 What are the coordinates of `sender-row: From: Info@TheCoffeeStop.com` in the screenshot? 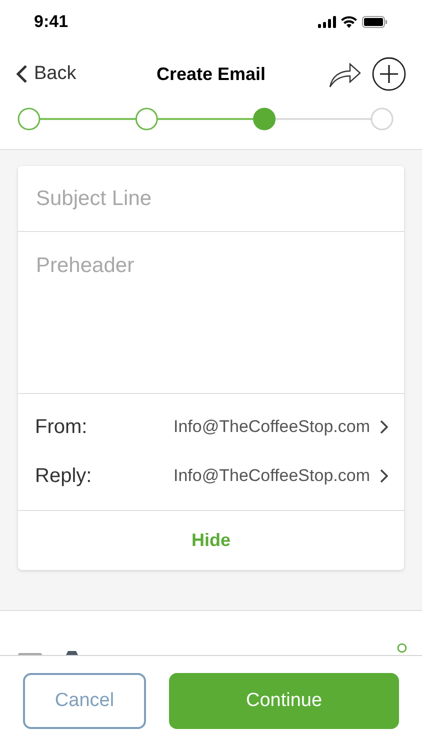 It's located at (211, 426).